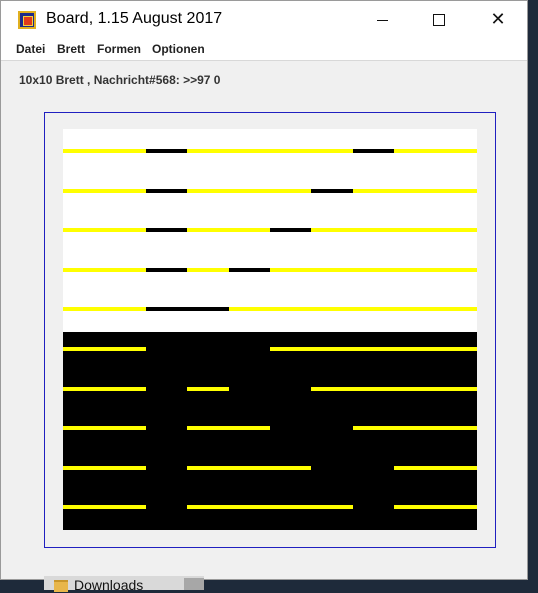  Describe the element at coordinates (61, 586) in the screenshot. I see `folder-icon` at that location.